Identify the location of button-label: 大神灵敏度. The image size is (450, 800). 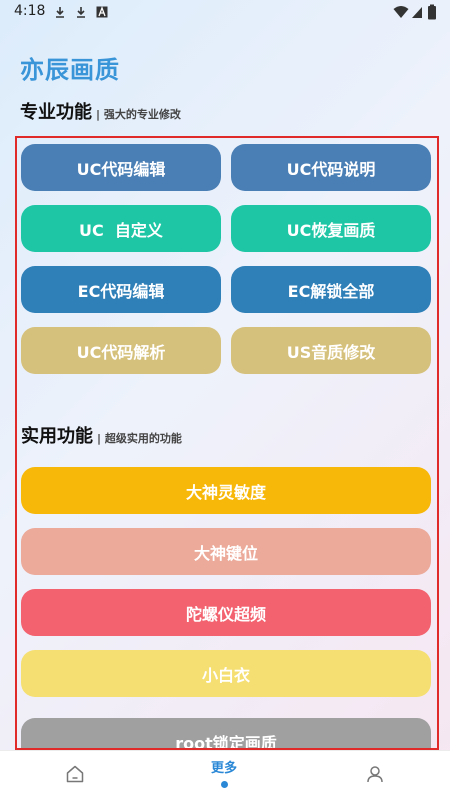
(225, 492).